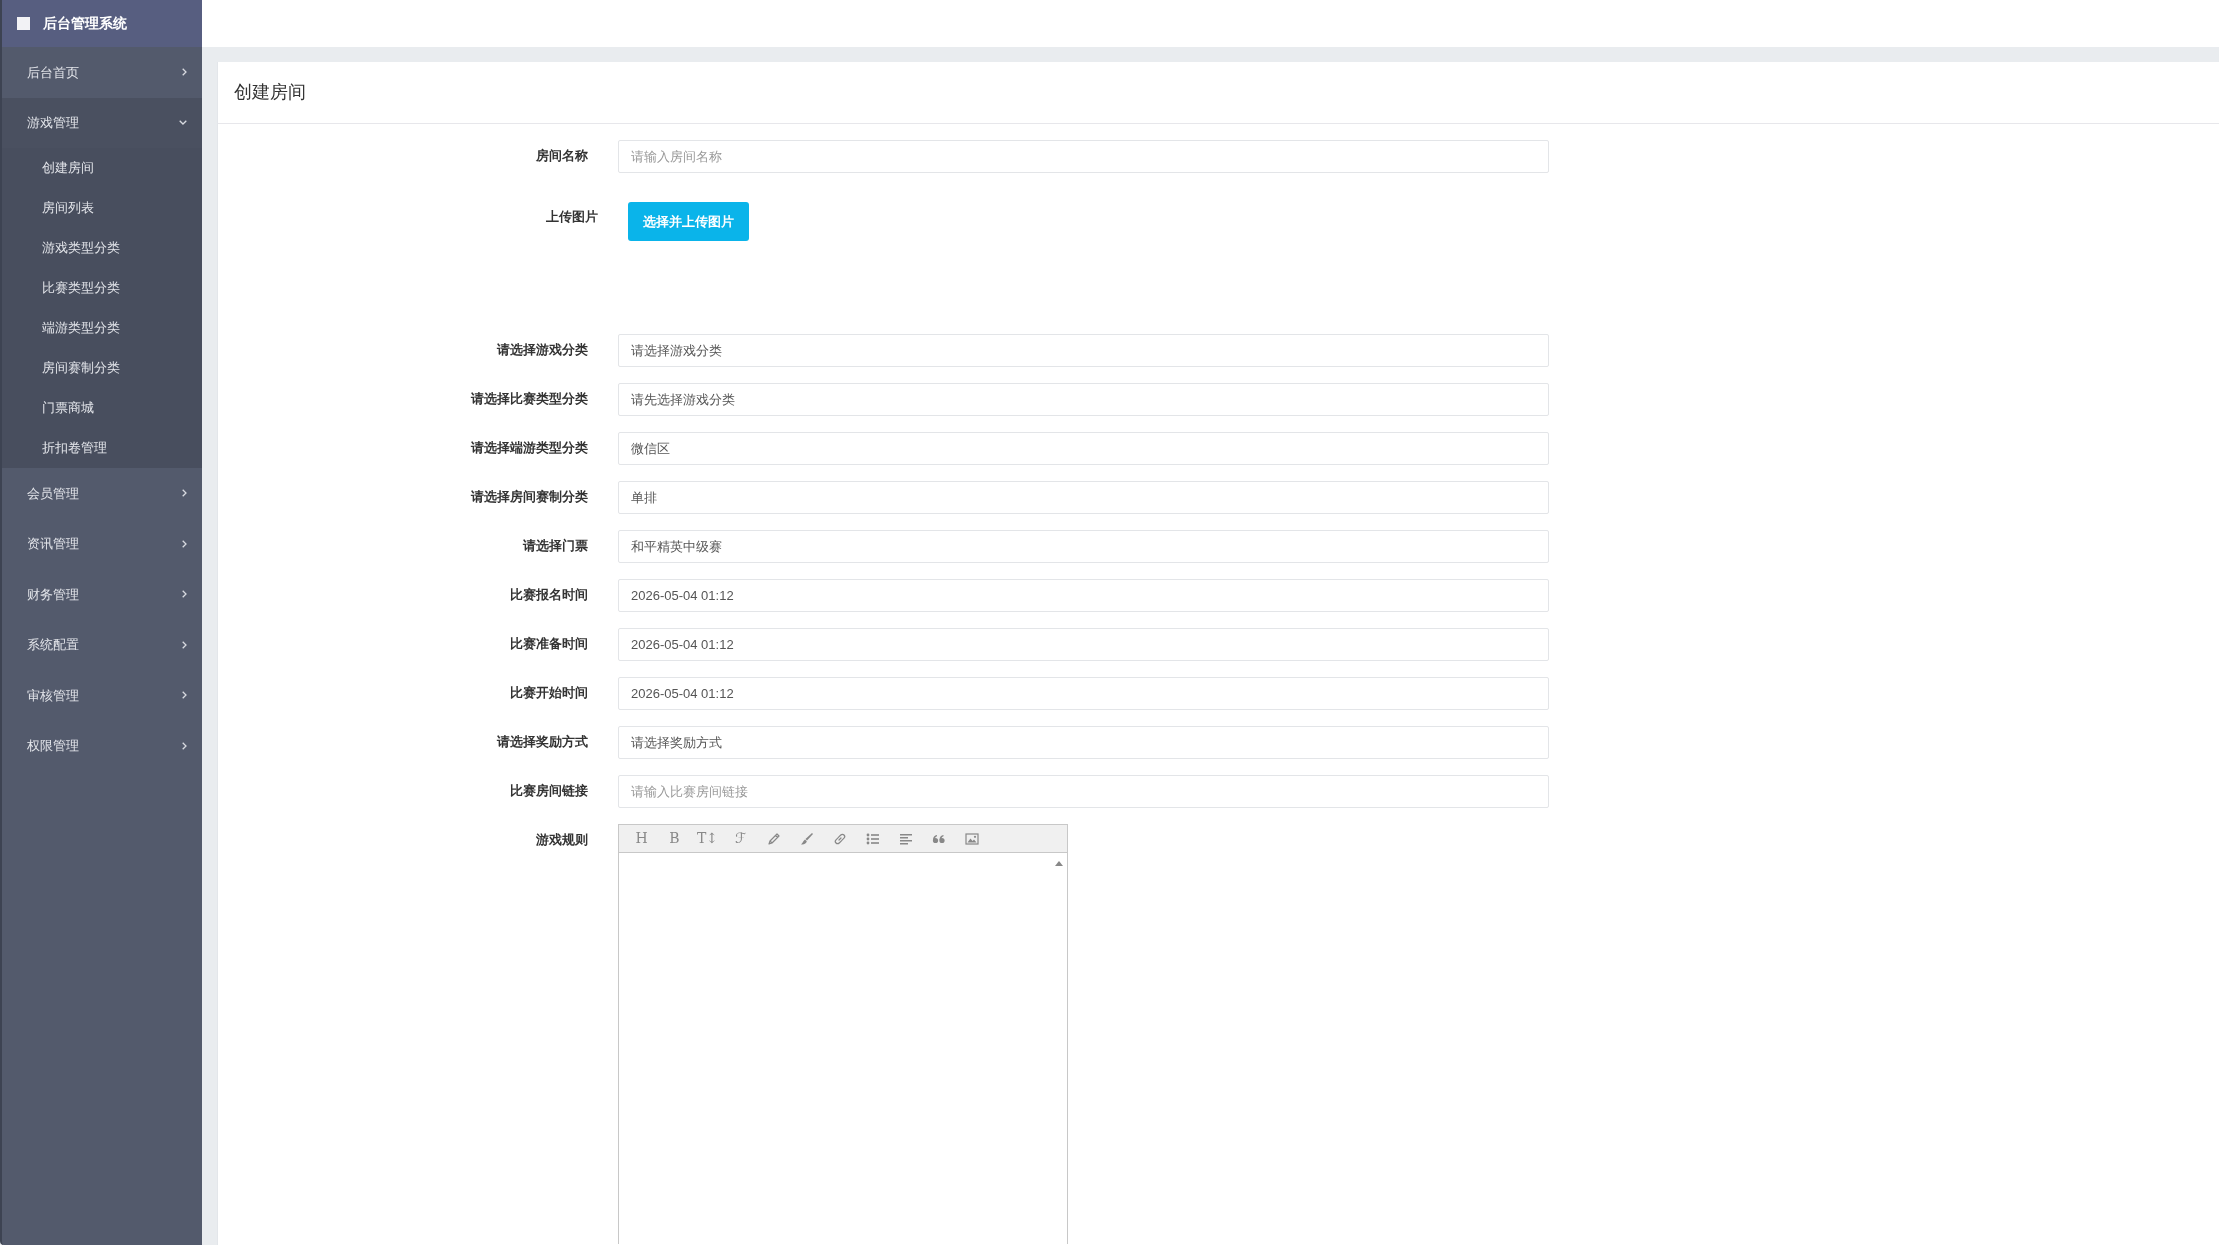 The height and width of the screenshot is (1245, 2219). Describe the element at coordinates (872, 838) in the screenshot. I see `bullet-list-icon` at that location.